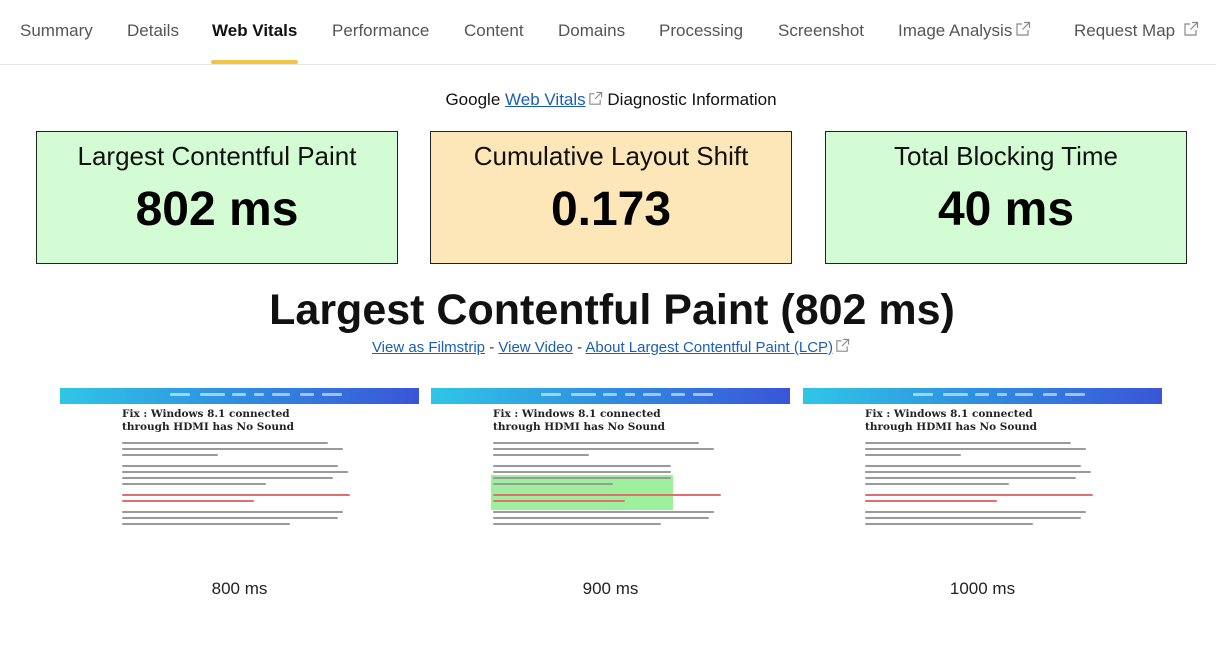  I want to click on tab-details: Details, so click(153, 31).